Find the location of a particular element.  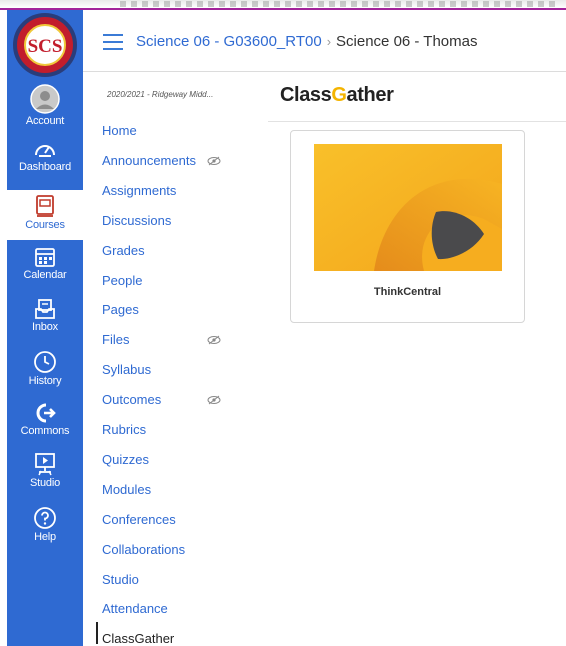

dashboard-icon is located at coordinates (45, 151).